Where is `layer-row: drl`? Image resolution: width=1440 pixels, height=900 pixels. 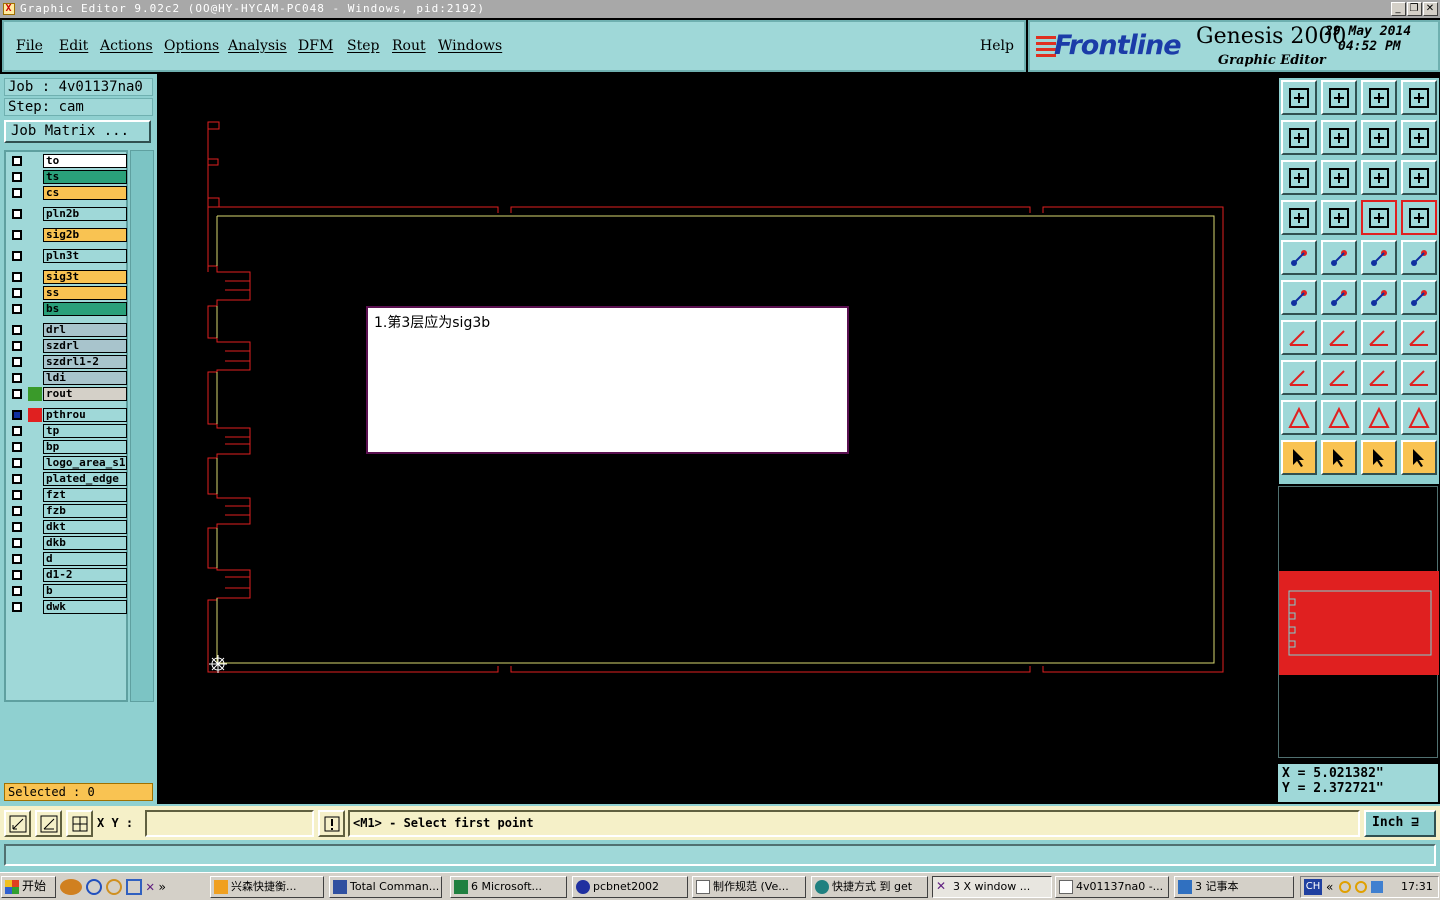
layer-row: drl is located at coordinates (68, 330).